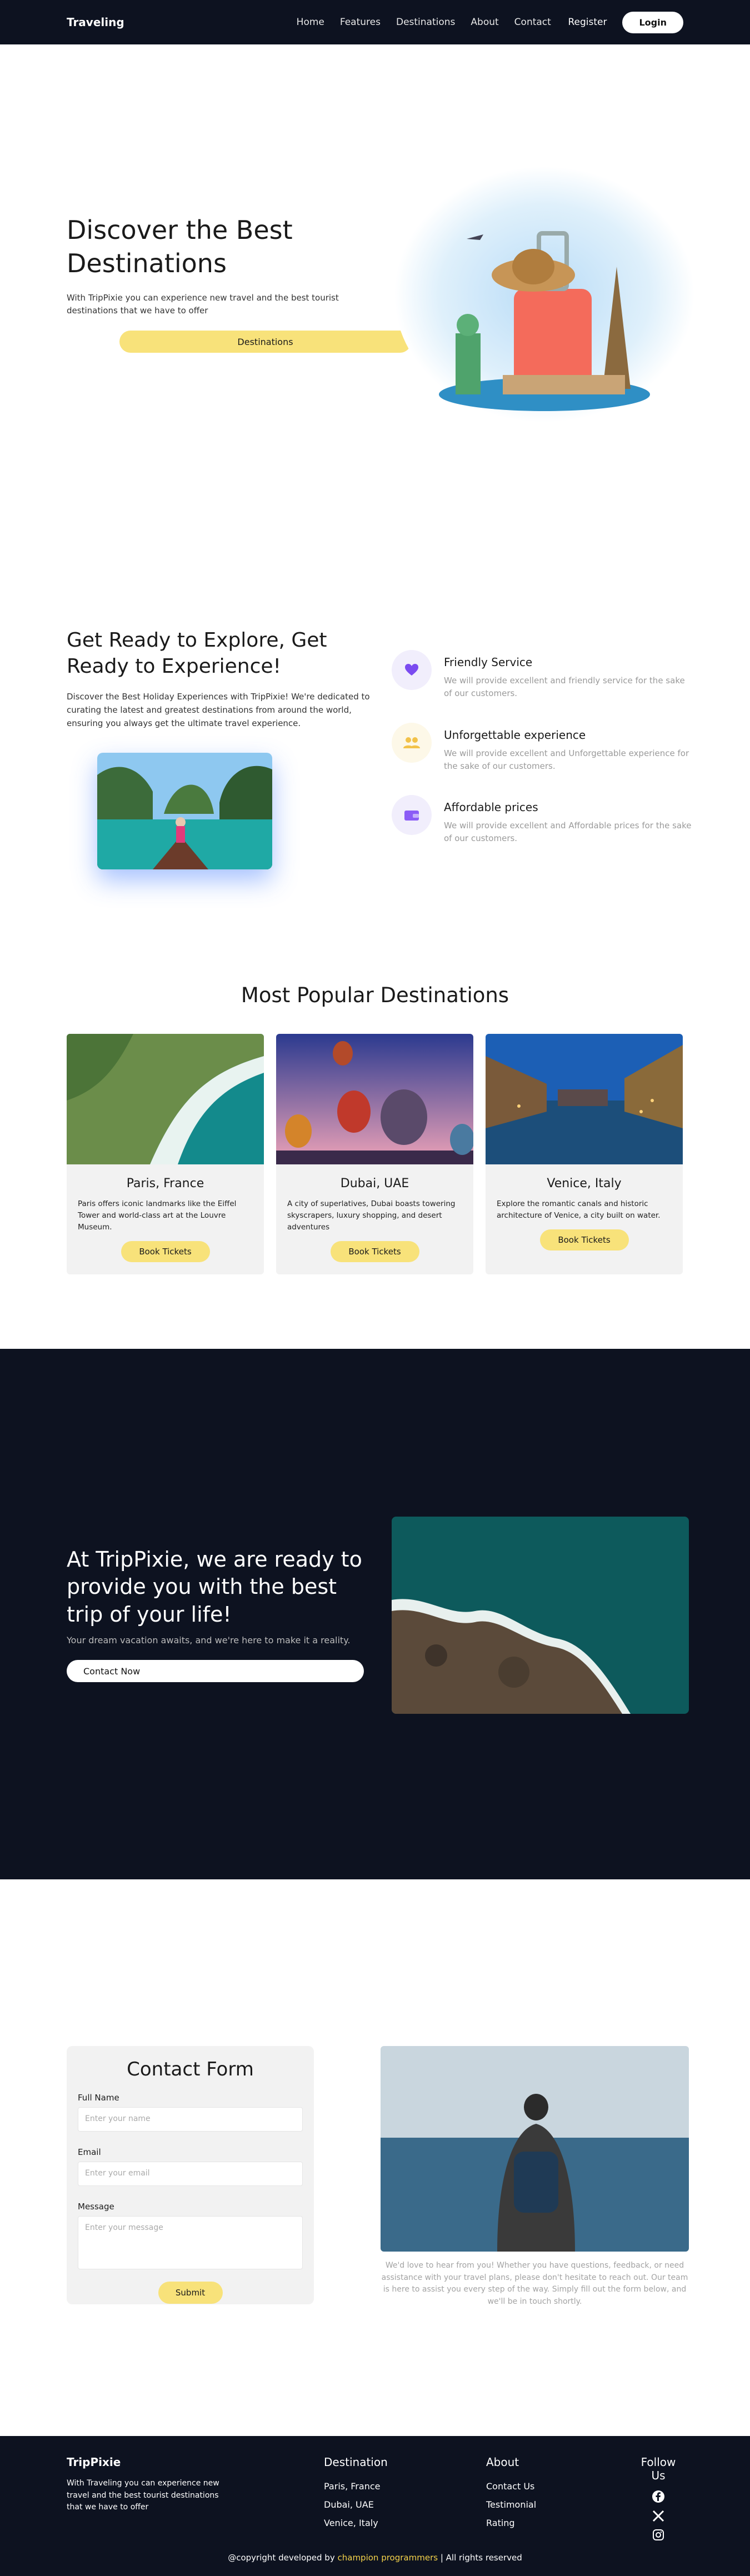 The image size is (750, 2576). Describe the element at coordinates (375, 995) in the screenshot. I see `destinations-title: Most Popular Destinations` at that location.